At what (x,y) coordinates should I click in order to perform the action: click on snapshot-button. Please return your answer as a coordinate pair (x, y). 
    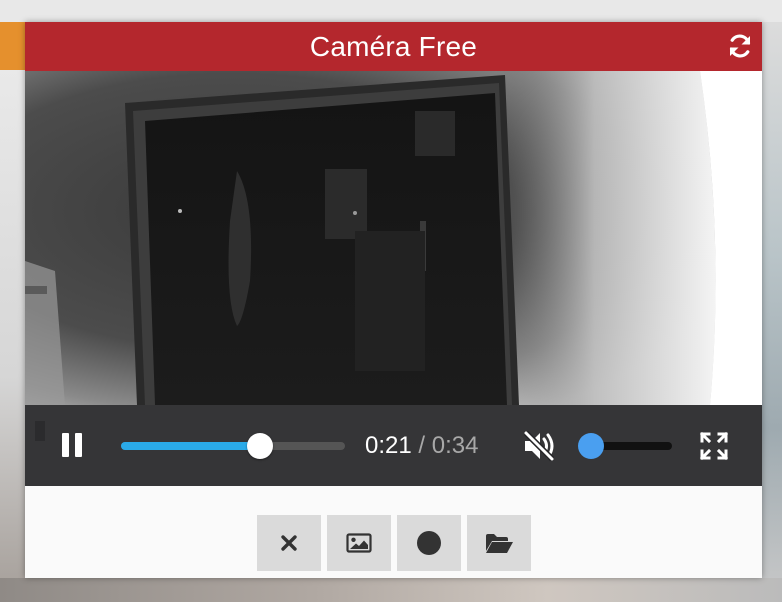
    Looking at the image, I should click on (359, 543).